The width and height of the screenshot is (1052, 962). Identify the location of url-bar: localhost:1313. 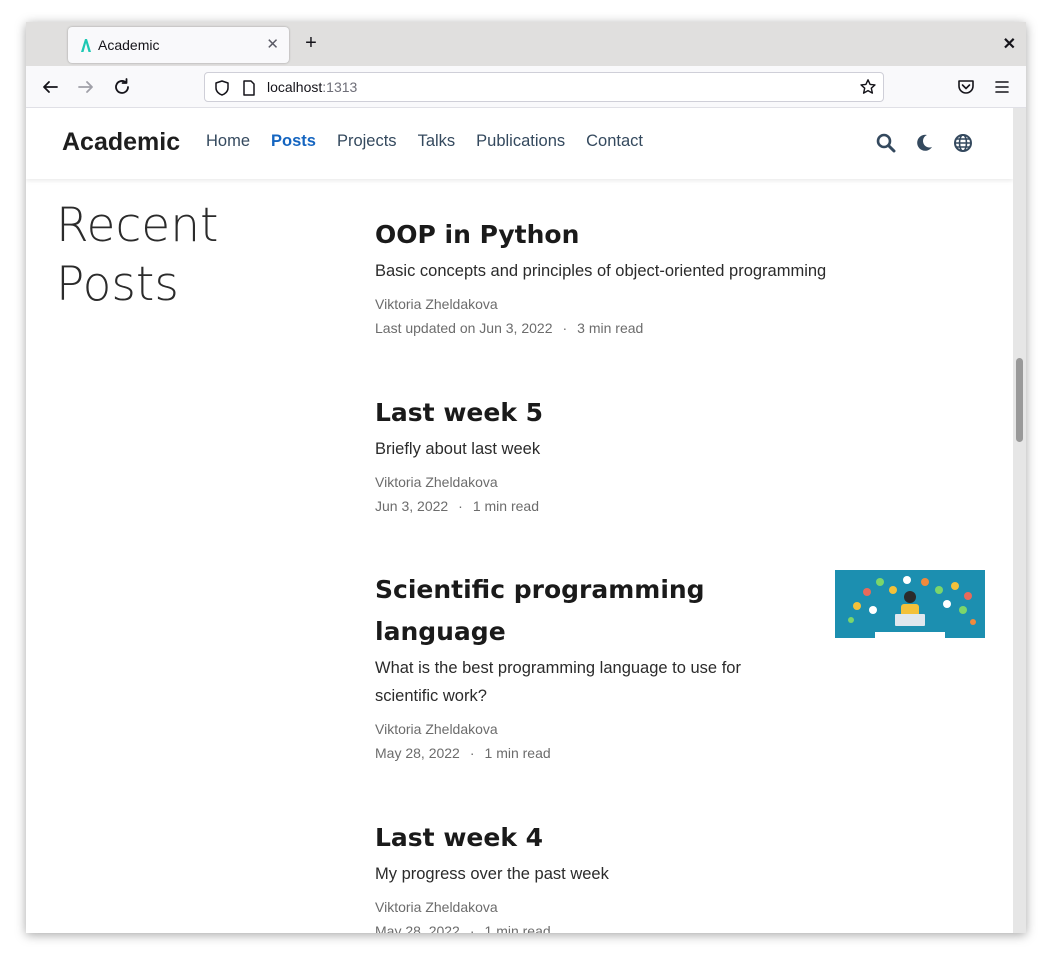
(544, 87).